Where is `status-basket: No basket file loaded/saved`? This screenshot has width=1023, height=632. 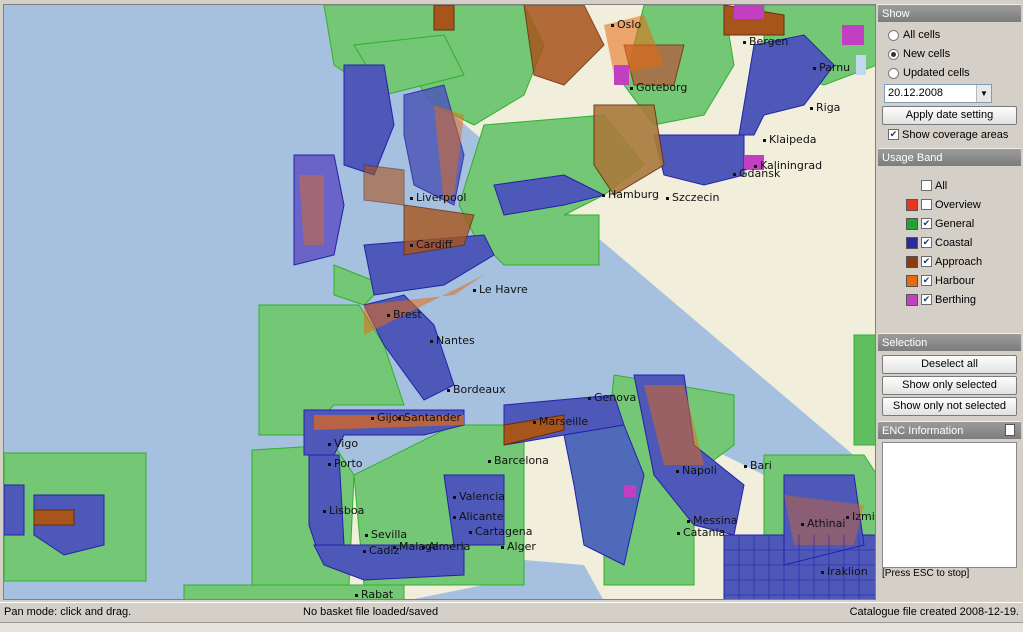
status-basket: No basket file loaded/saved is located at coordinates (371, 612).